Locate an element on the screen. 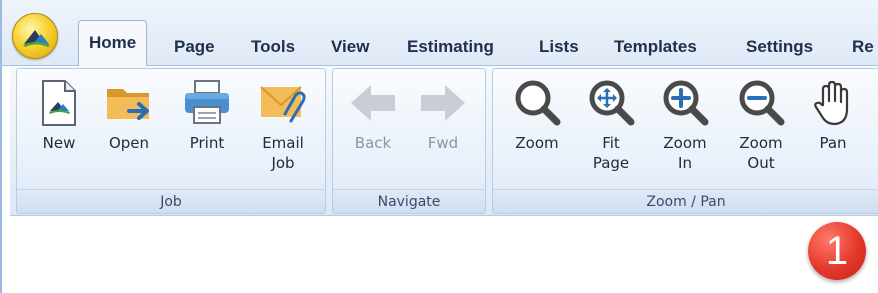  tab-estimating: Estimating is located at coordinates (450, 47).